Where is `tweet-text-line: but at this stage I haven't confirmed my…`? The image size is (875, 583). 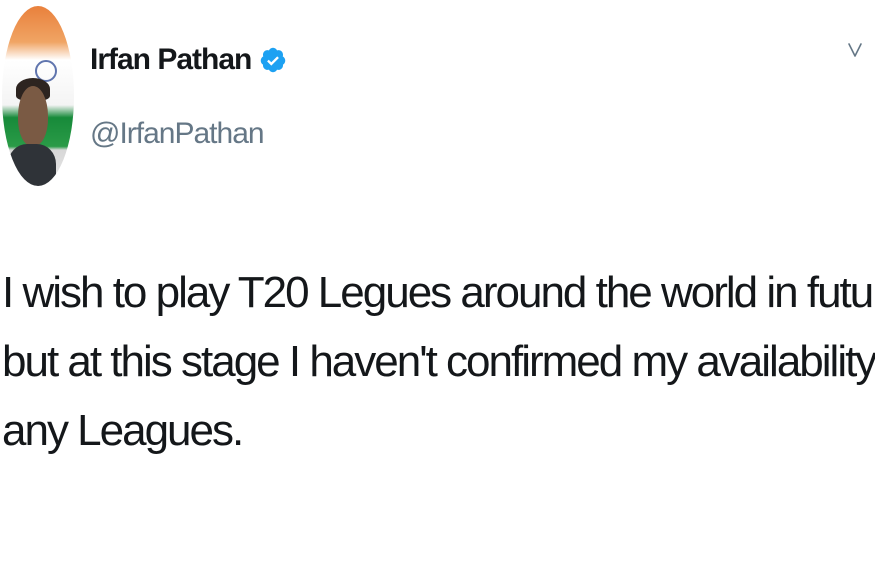 tweet-text-line: but at this stage I haven't confirmed my… is located at coordinates (438, 361).